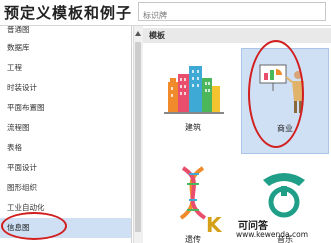  I want to click on category-item-industrial-automation: 工业自动化, so click(65, 208).